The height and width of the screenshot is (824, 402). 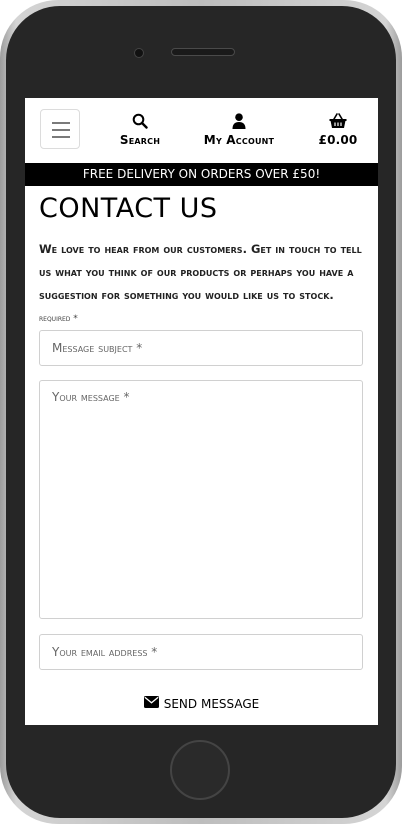 I want to click on shopping-bag-link: £0.00, so click(x=338, y=129).